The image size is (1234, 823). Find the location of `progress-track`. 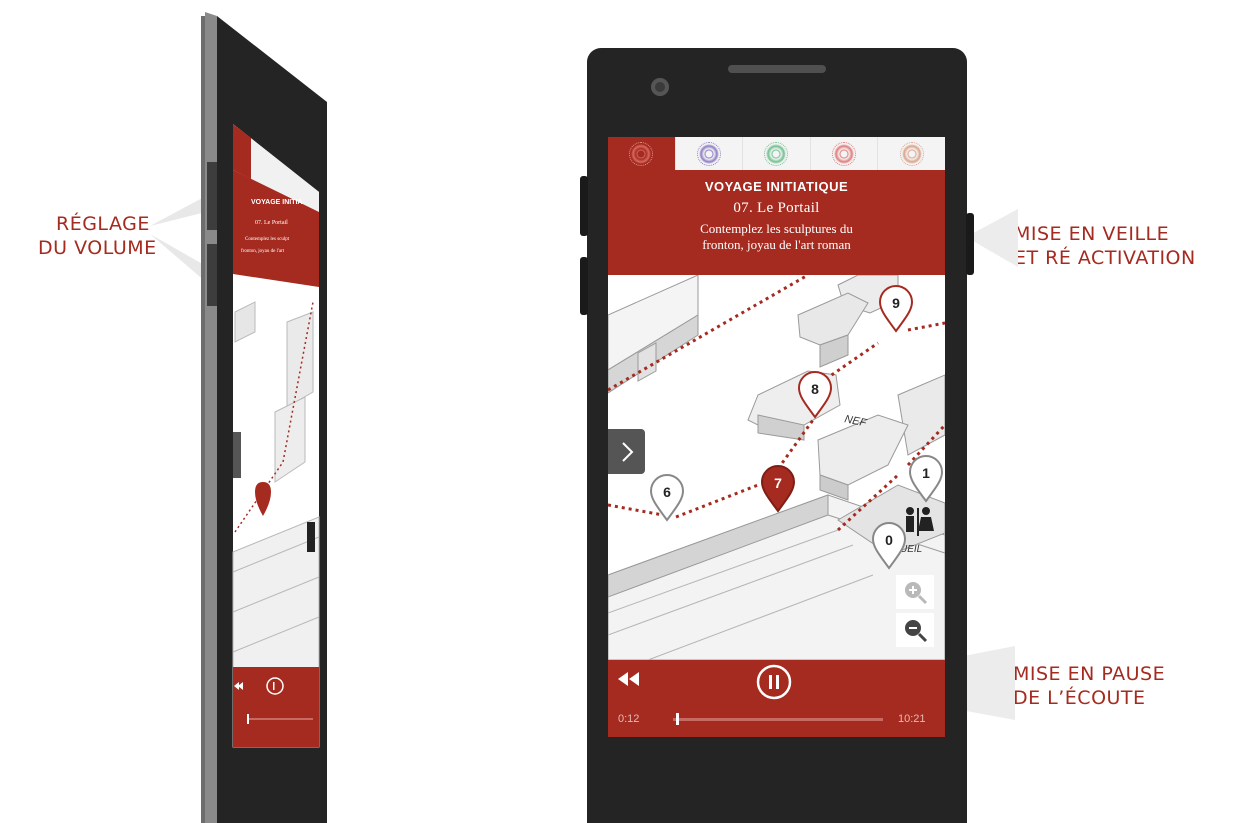

progress-track is located at coordinates (778, 719).